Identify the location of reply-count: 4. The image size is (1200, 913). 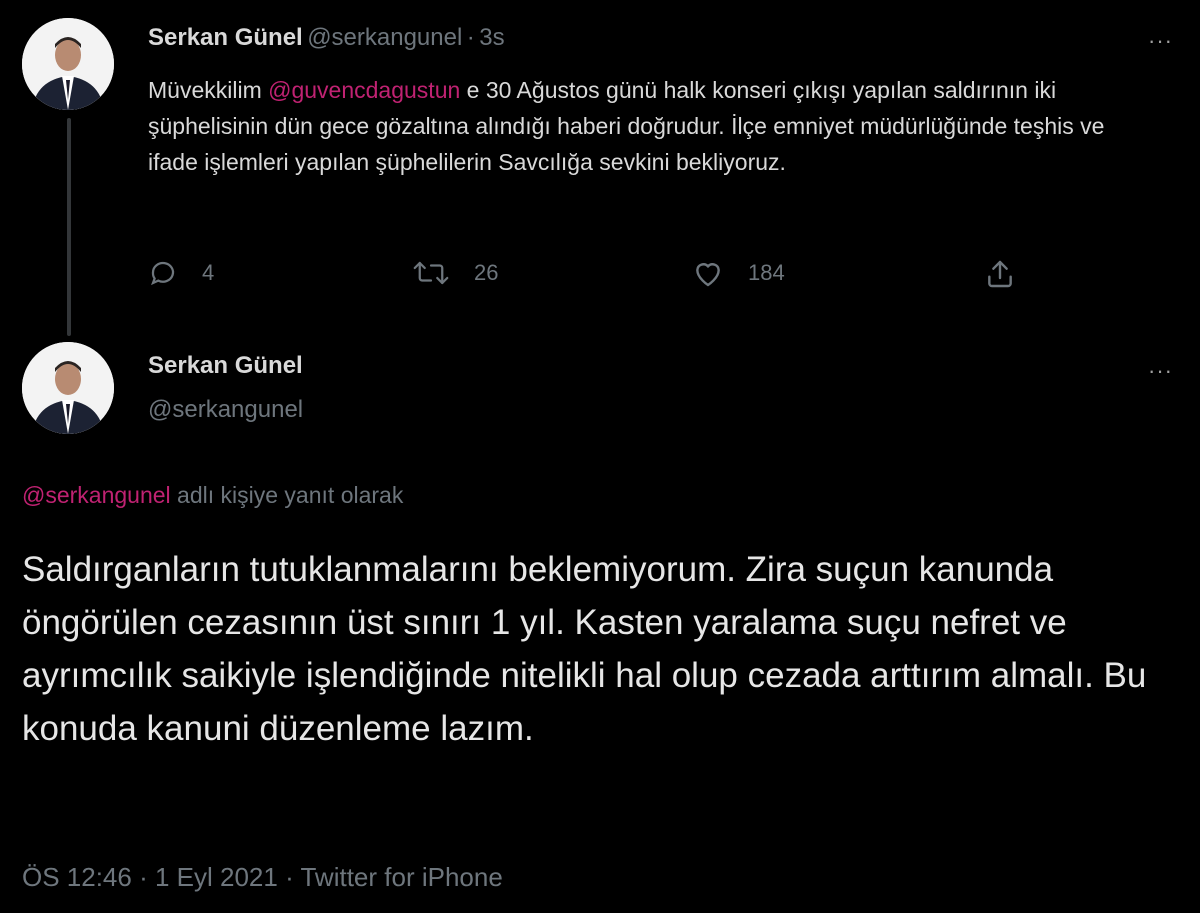
(208, 272).